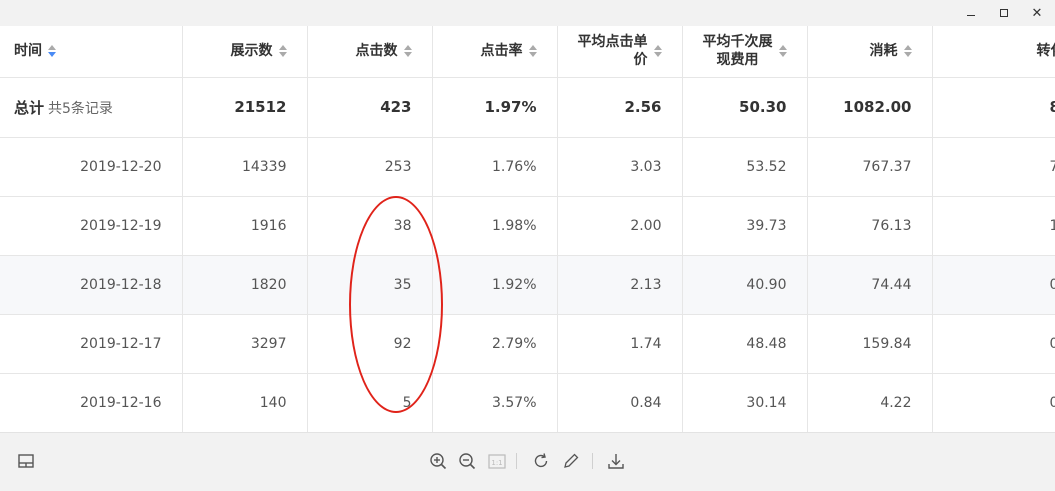 Image resolution: width=1055 pixels, height=491 pixels. I want to click on table-cell: 3.03, so click(620, 167).